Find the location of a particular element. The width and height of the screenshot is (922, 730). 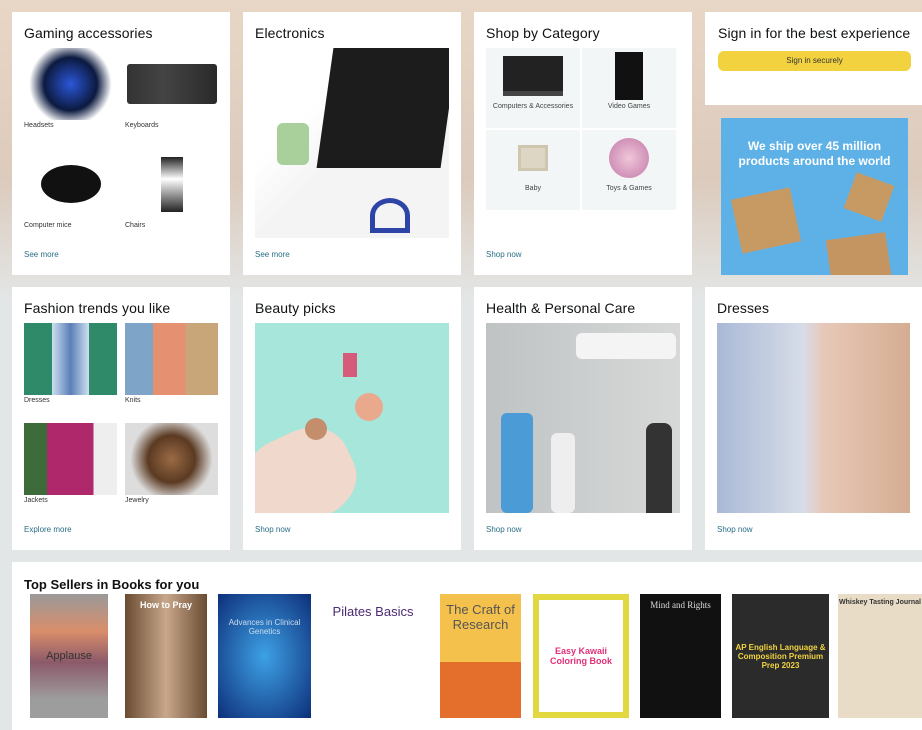

card-dresses: Dresses Shop now is located at coordinates (813, 418).